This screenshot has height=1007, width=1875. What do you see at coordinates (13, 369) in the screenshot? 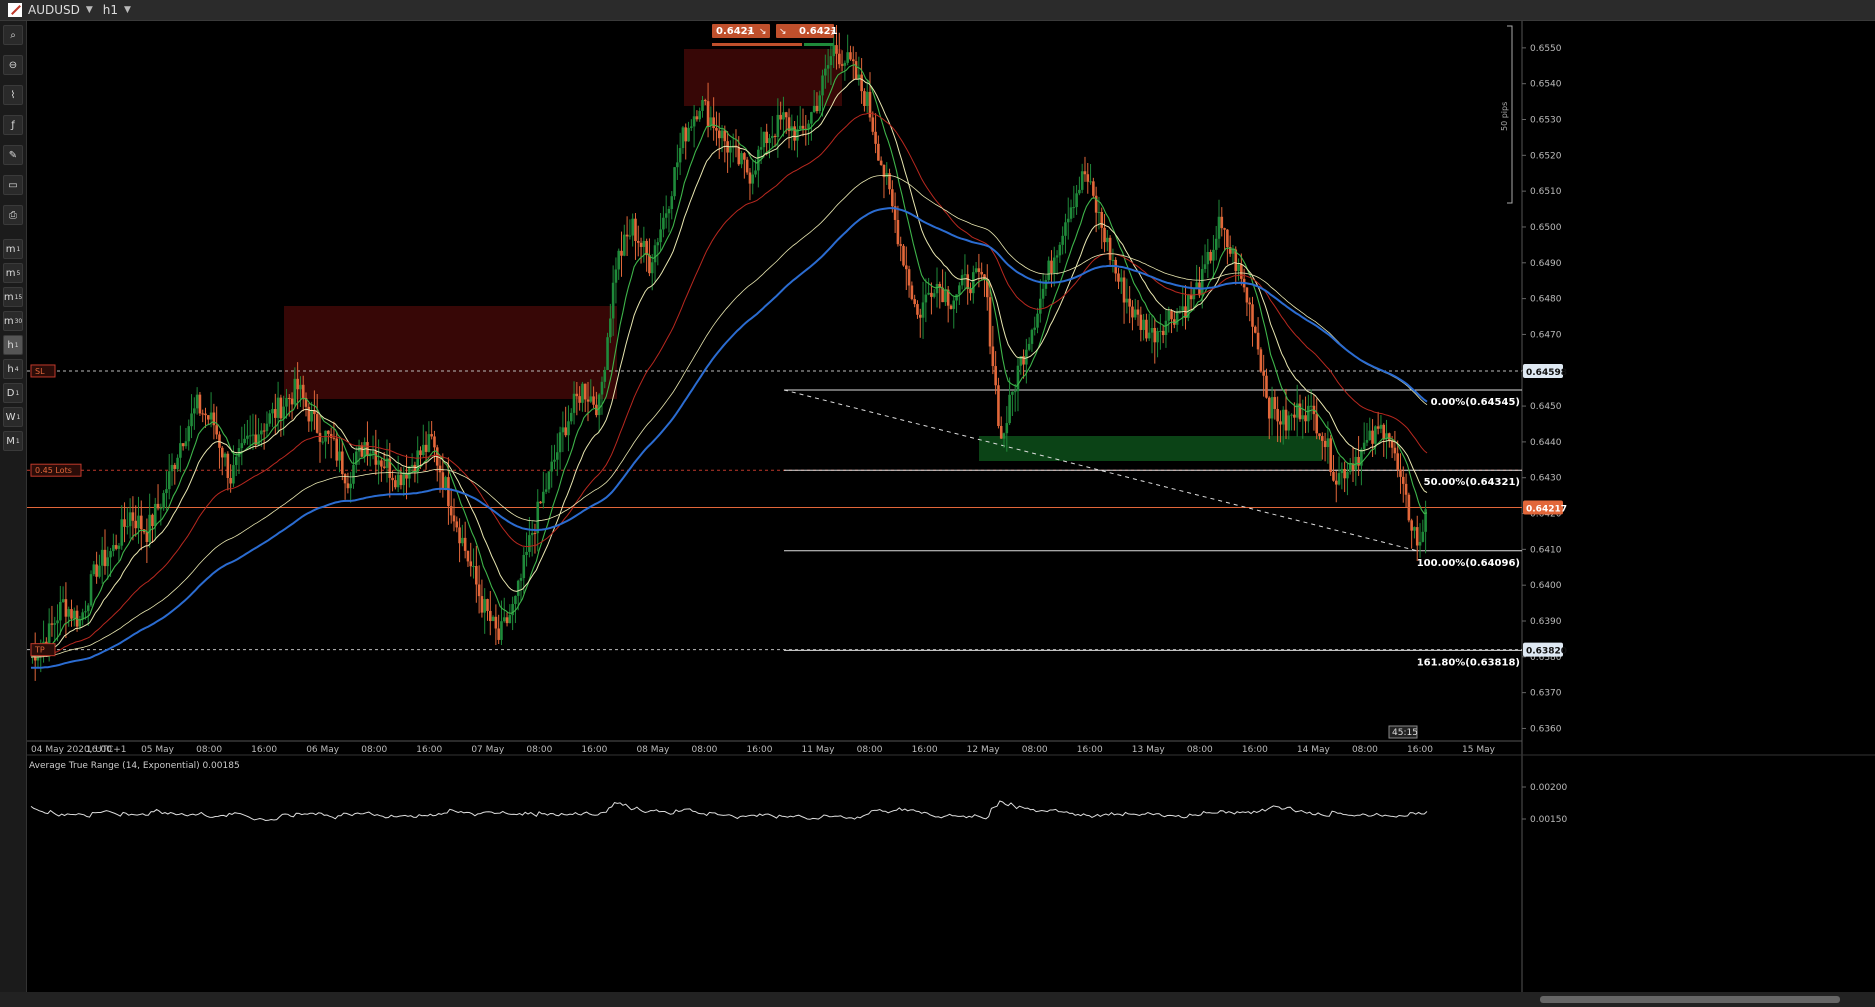
I see `timeframe-h4-button: h4` at bounding box center [13, 369].